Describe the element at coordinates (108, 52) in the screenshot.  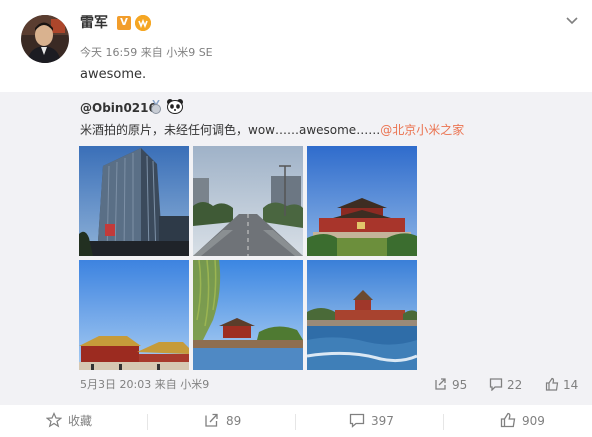
I see `post-time: 今天 16:59` at that location.